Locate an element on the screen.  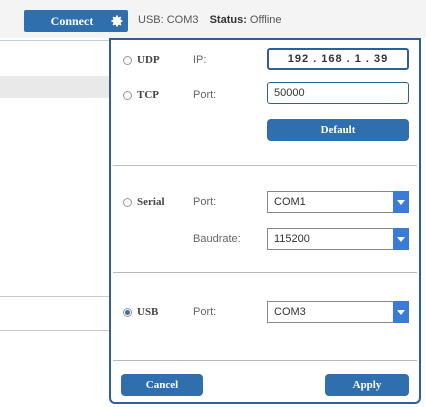
usb-radio is located at coordinates (127, 312).